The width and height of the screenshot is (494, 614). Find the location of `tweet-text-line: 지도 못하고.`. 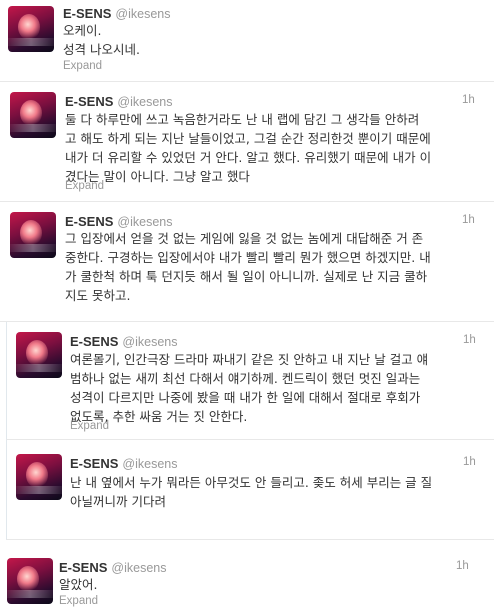

tweet-text-line: 지도 못하고. is located at coordinates (98, 295).